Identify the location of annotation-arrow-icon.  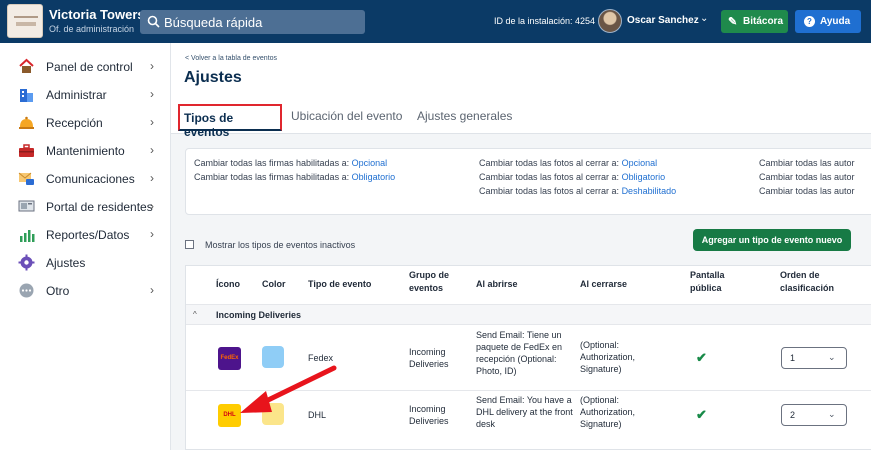
(288, 389).